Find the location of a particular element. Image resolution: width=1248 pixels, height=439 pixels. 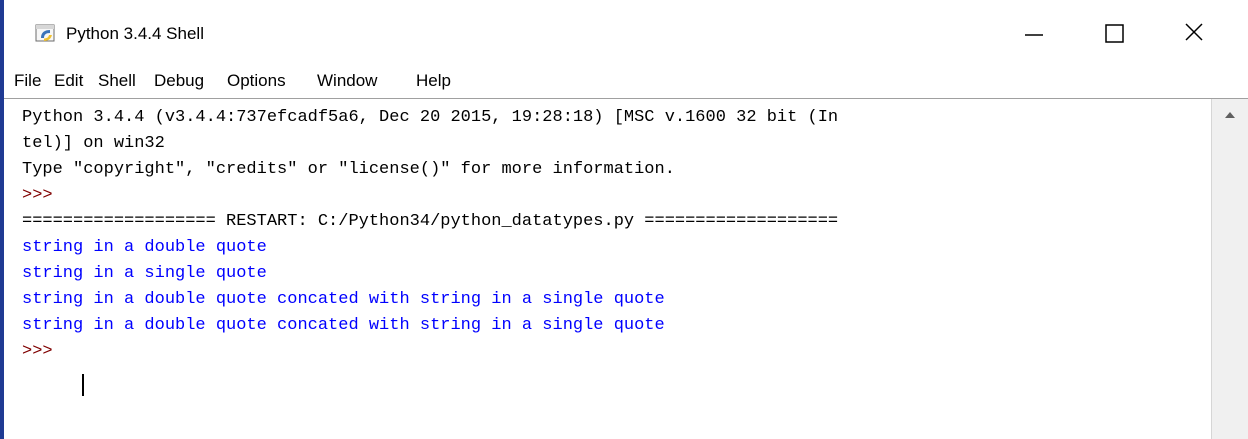

close-button is located at coordinates (1194, 34).